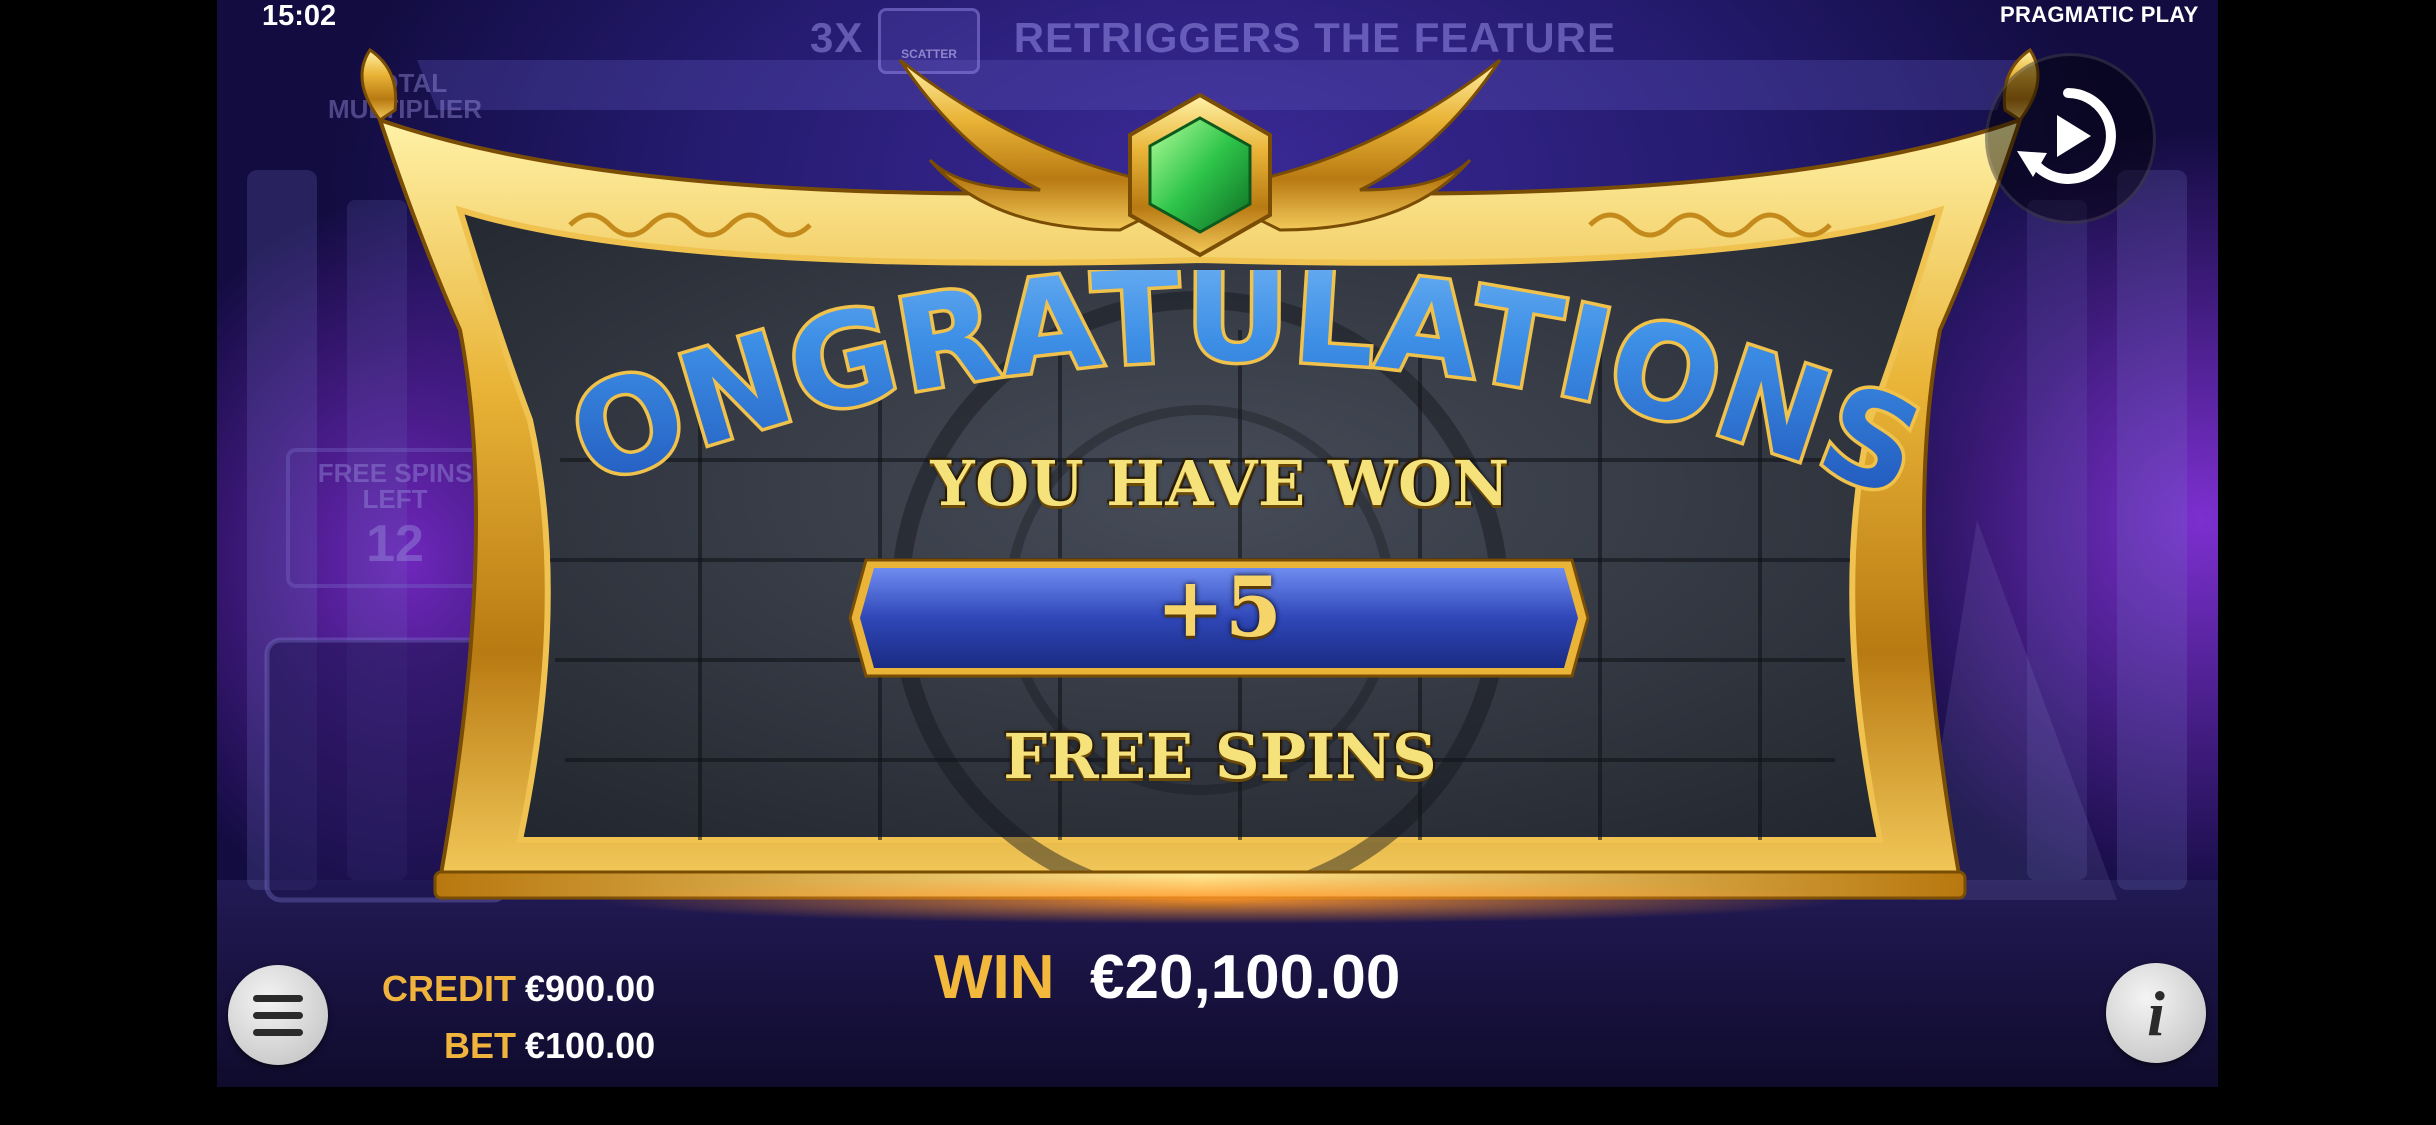 The height and width of the screenshot is (1125, 2436). What do you see at coordinates (590, 988) in the screenshot?
I see `credit-value: €900.00` at bounding box center [590, 988].